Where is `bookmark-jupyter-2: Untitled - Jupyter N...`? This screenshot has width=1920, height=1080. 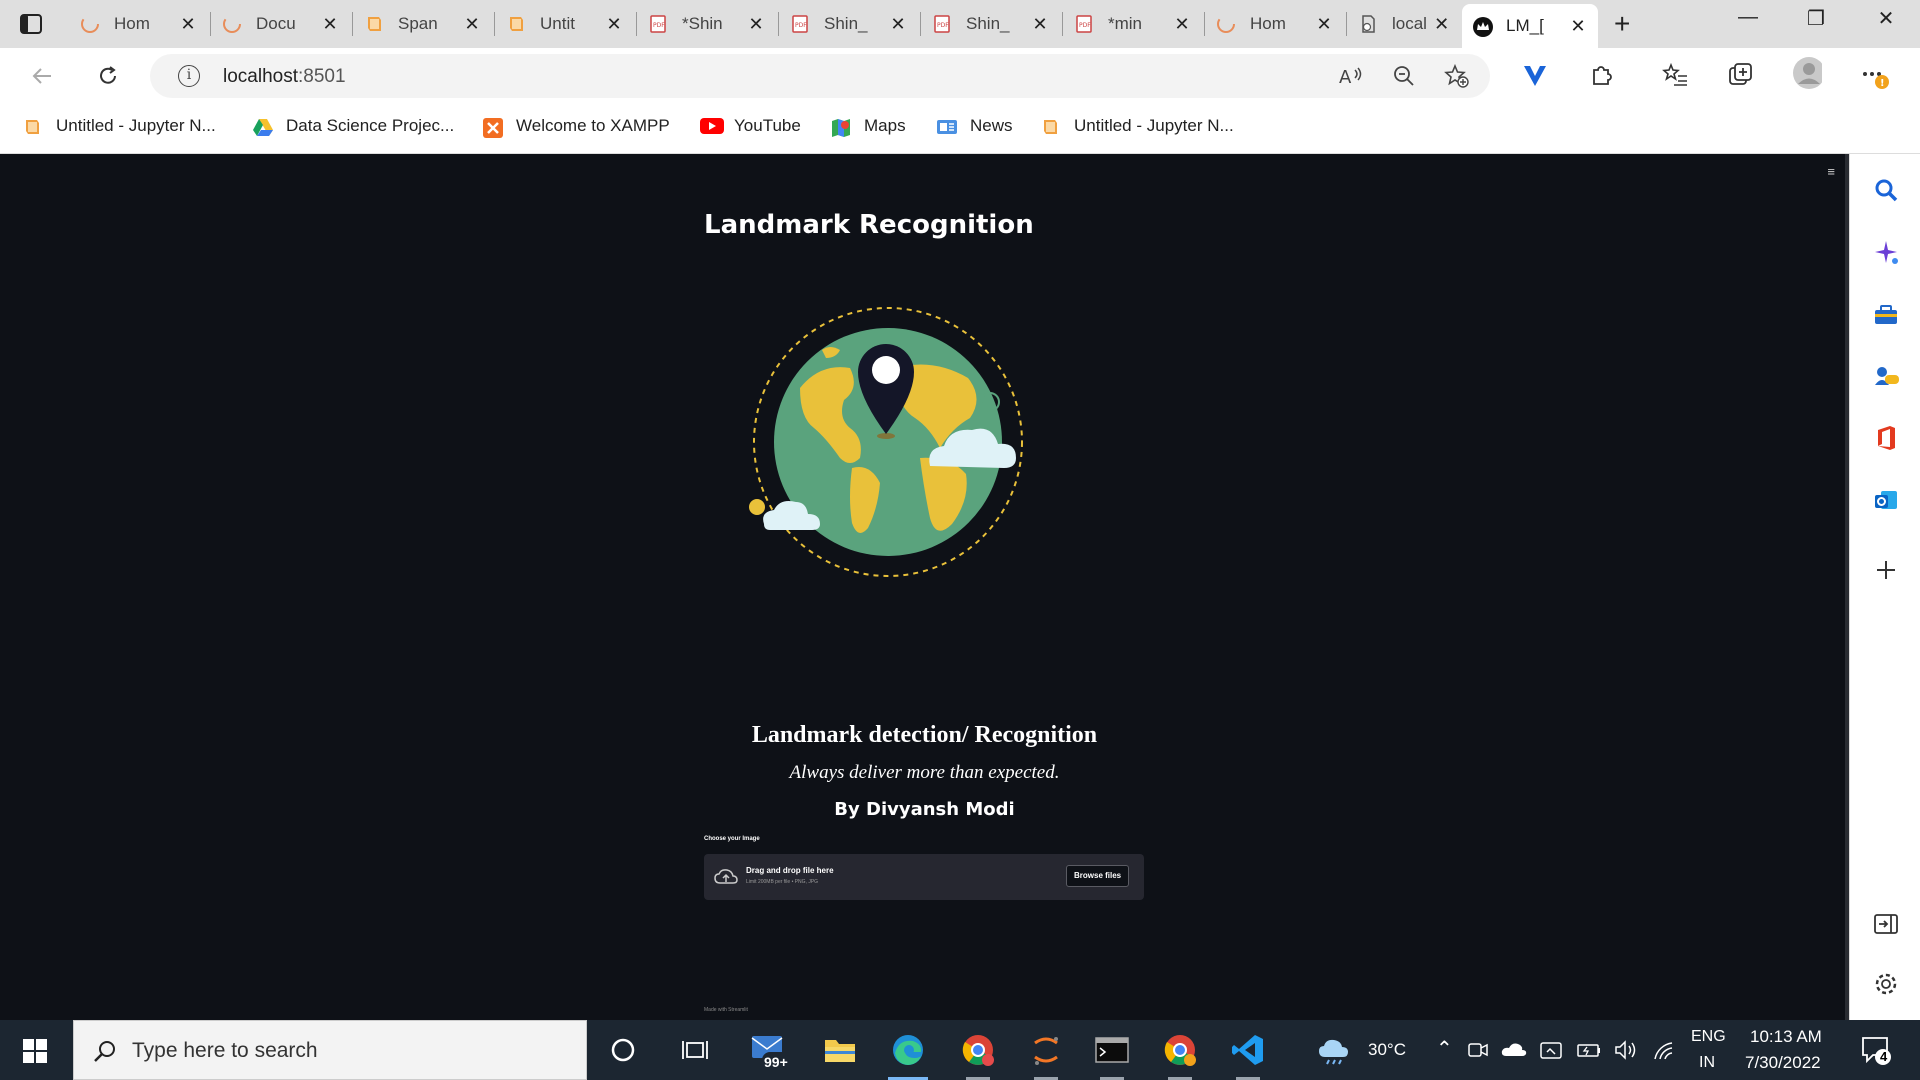 bookmark-jupyter-2: Untitled - Jupyter N... is located at coordinates (1137, 126).